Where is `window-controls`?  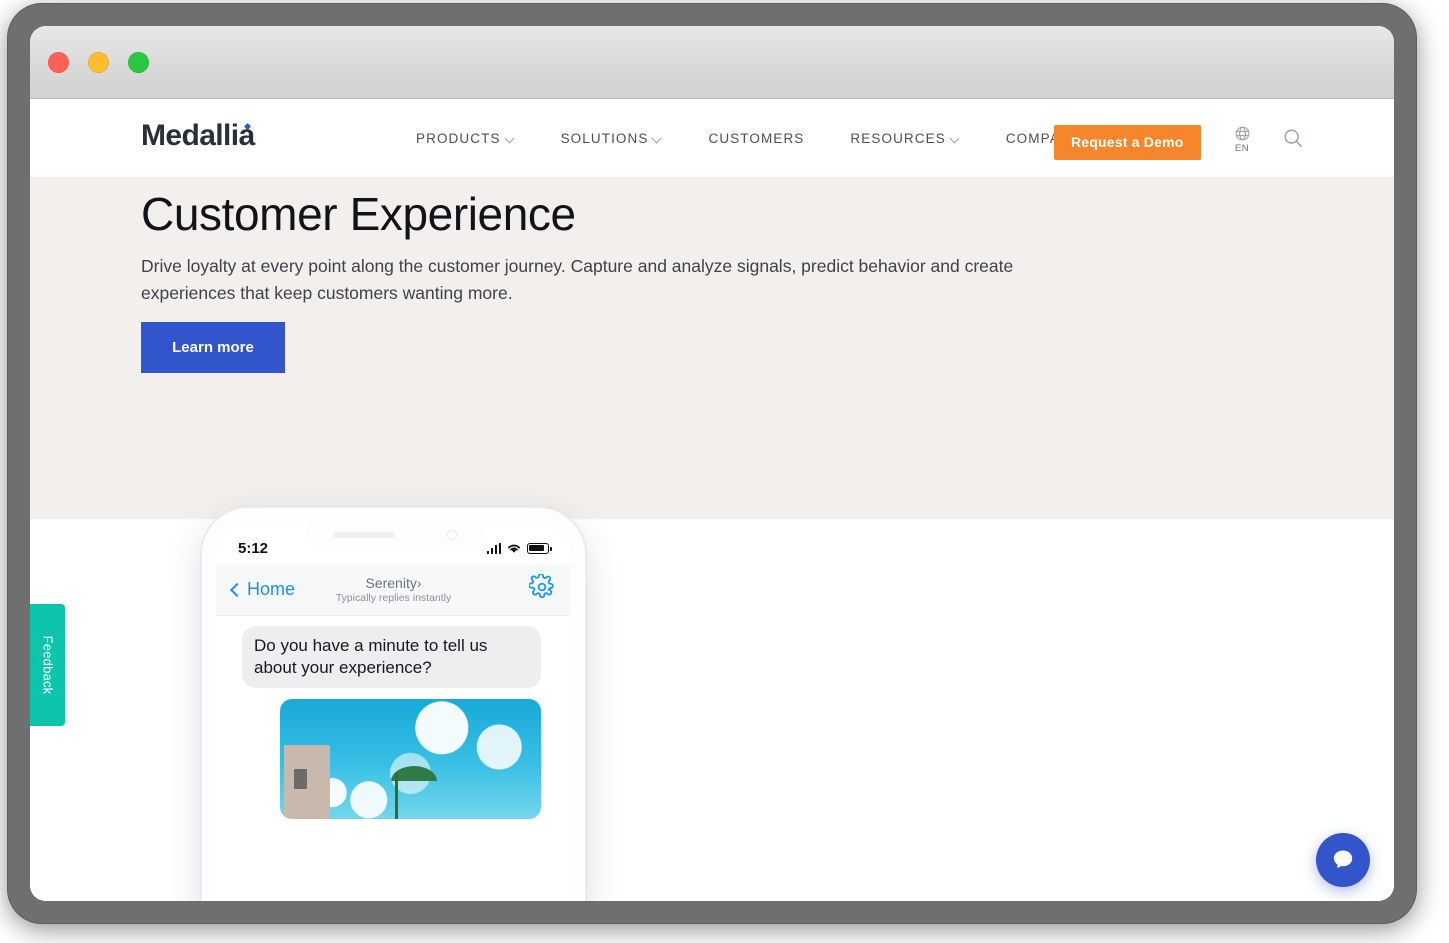 window-controls is located at coordinates (98, 62).